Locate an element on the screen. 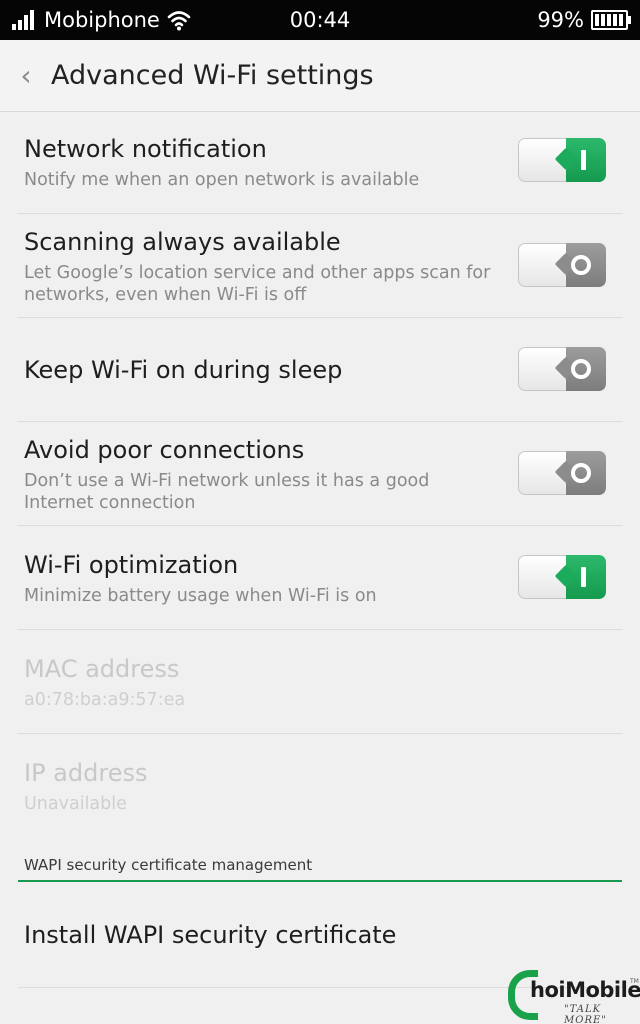 This screenshot has width=640, height=1024. setting-label: MAC address is located at coordinates (102, 669).